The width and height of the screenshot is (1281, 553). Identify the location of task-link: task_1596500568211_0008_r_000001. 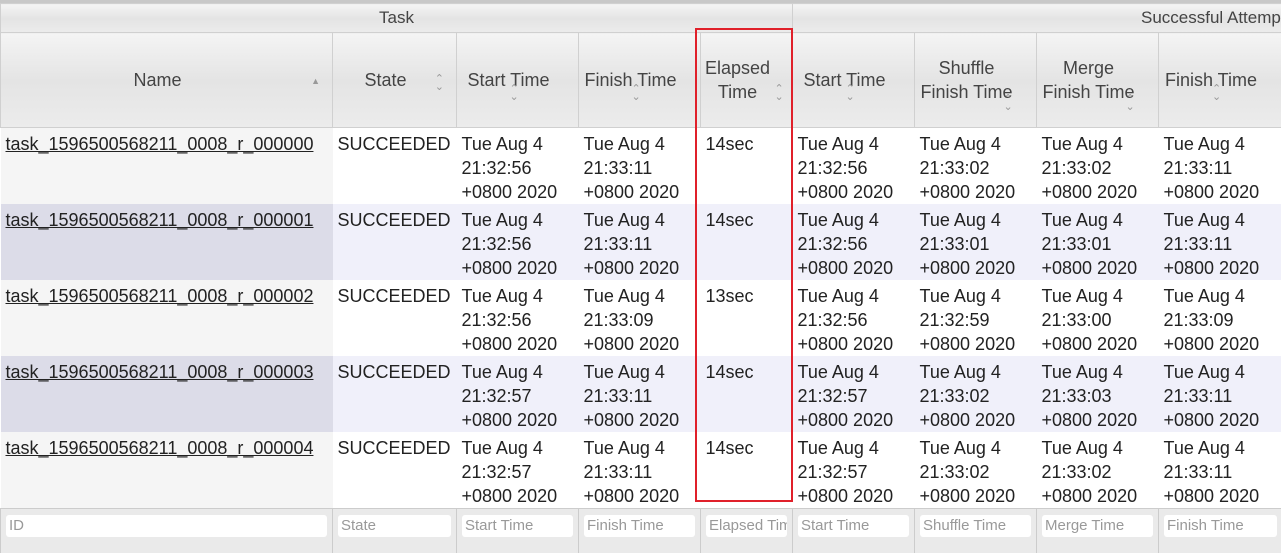
(160, 220).